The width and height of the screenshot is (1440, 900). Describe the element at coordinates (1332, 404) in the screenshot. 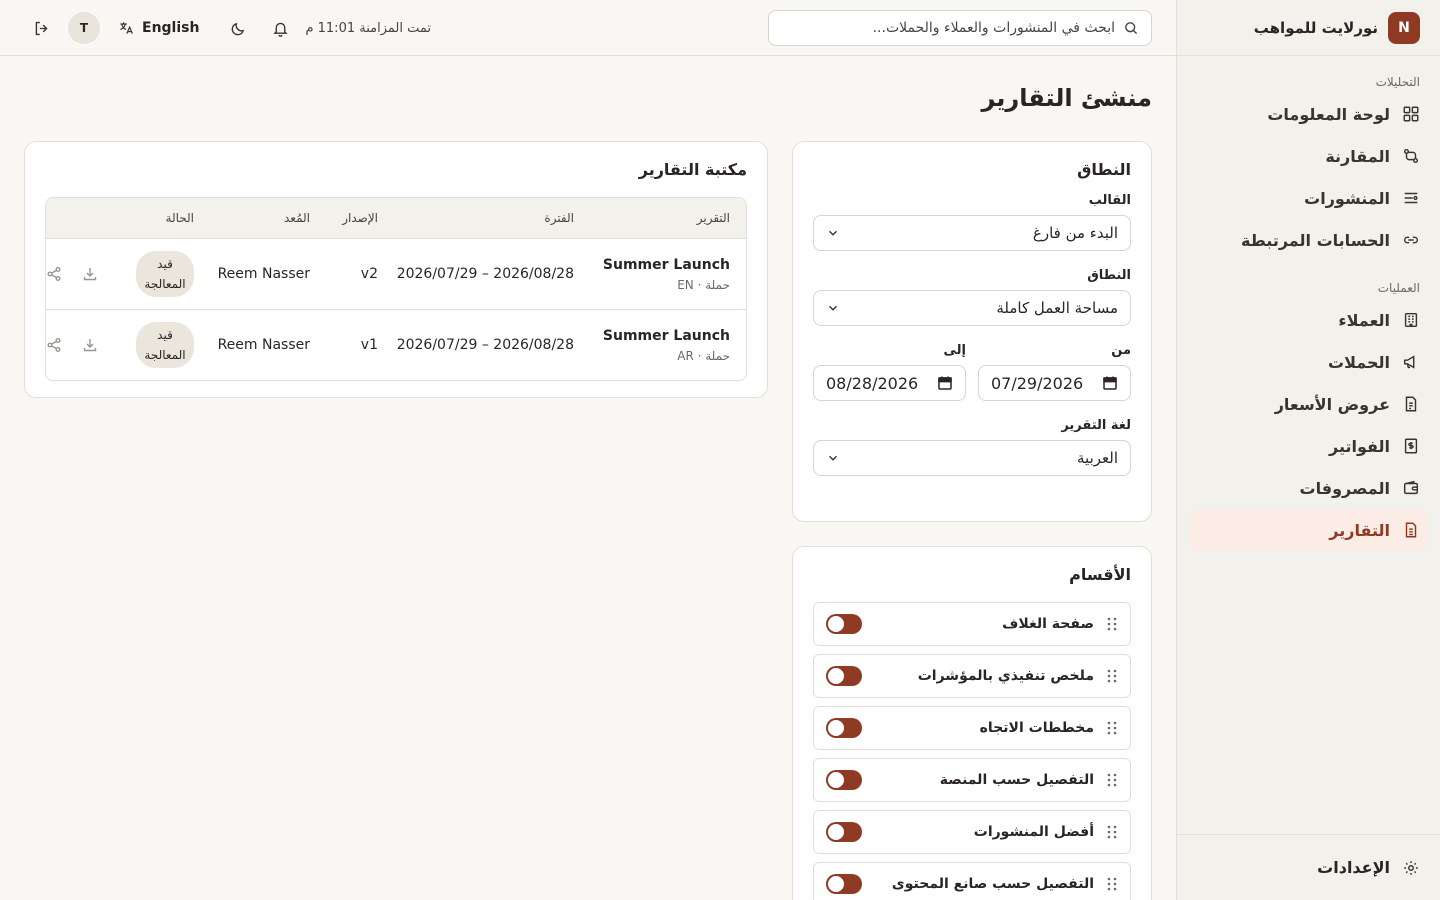

I see `sidebar-item-label: عروض الأسعار` at that location.